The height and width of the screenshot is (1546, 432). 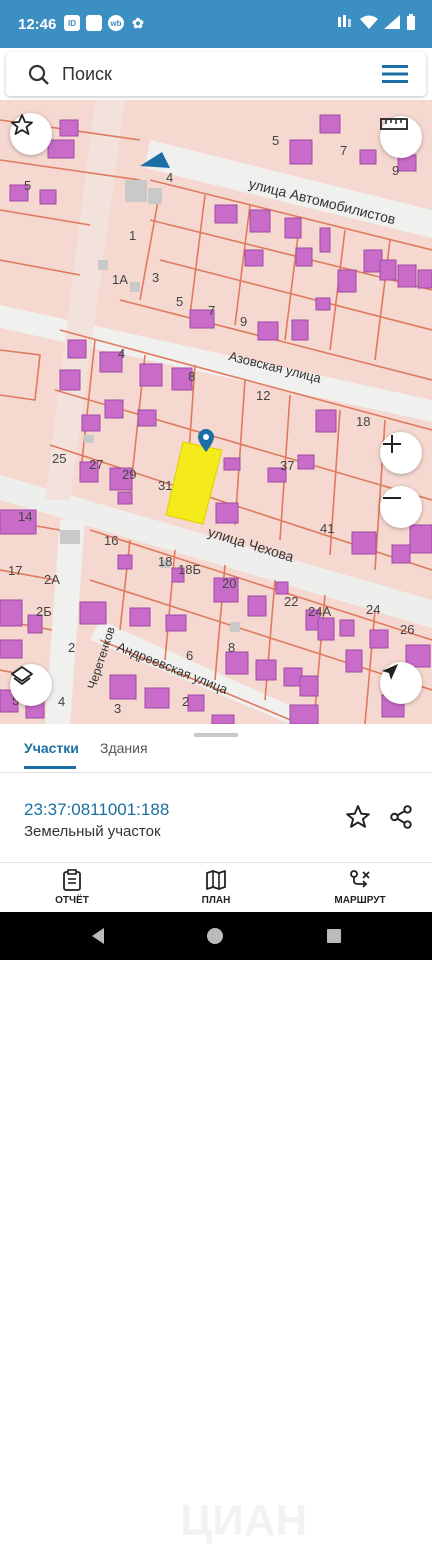 I want to click on house-number-label: 17, so click(x=15, y=570).